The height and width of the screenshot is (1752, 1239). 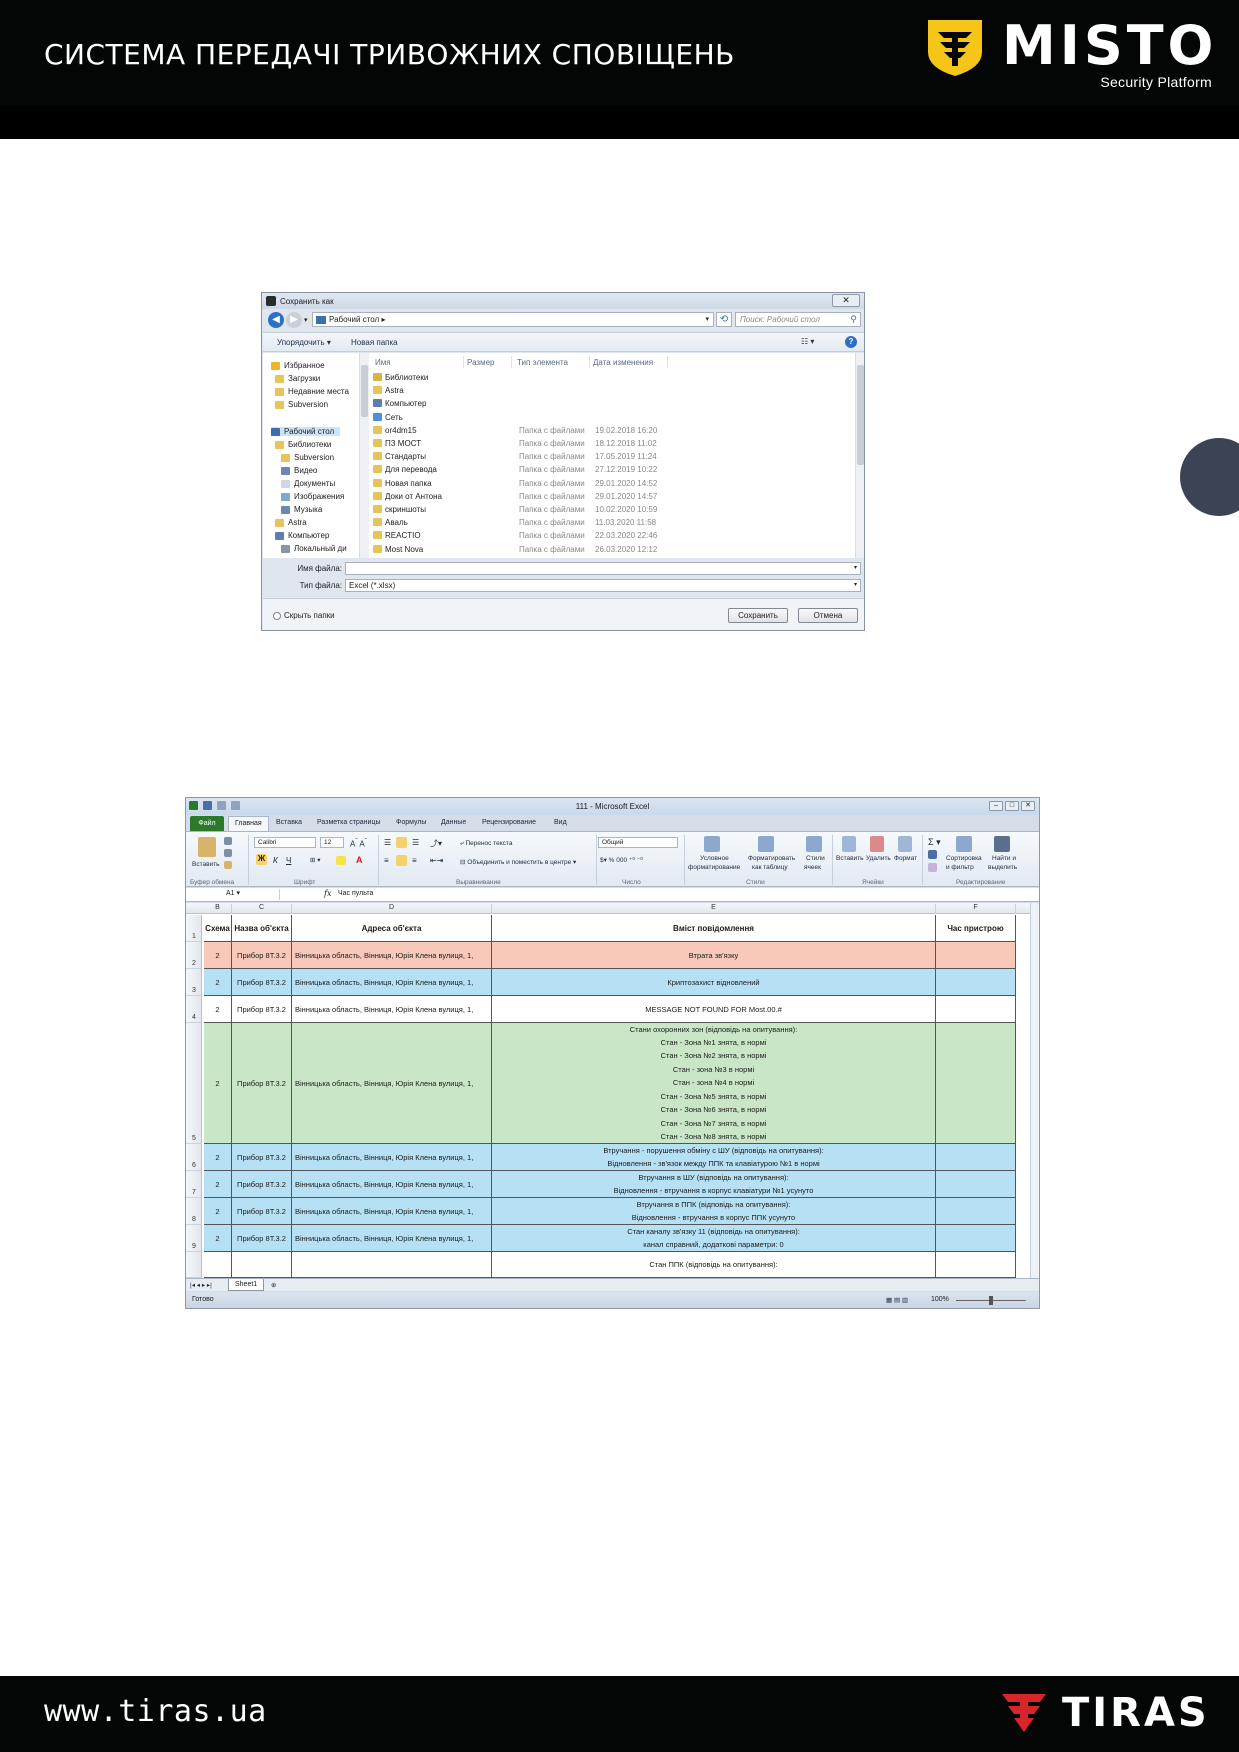 I want to click on cell-message: MESSAGE NOT FOUND FOR Most.00.#, so click(x=714, y=1009).